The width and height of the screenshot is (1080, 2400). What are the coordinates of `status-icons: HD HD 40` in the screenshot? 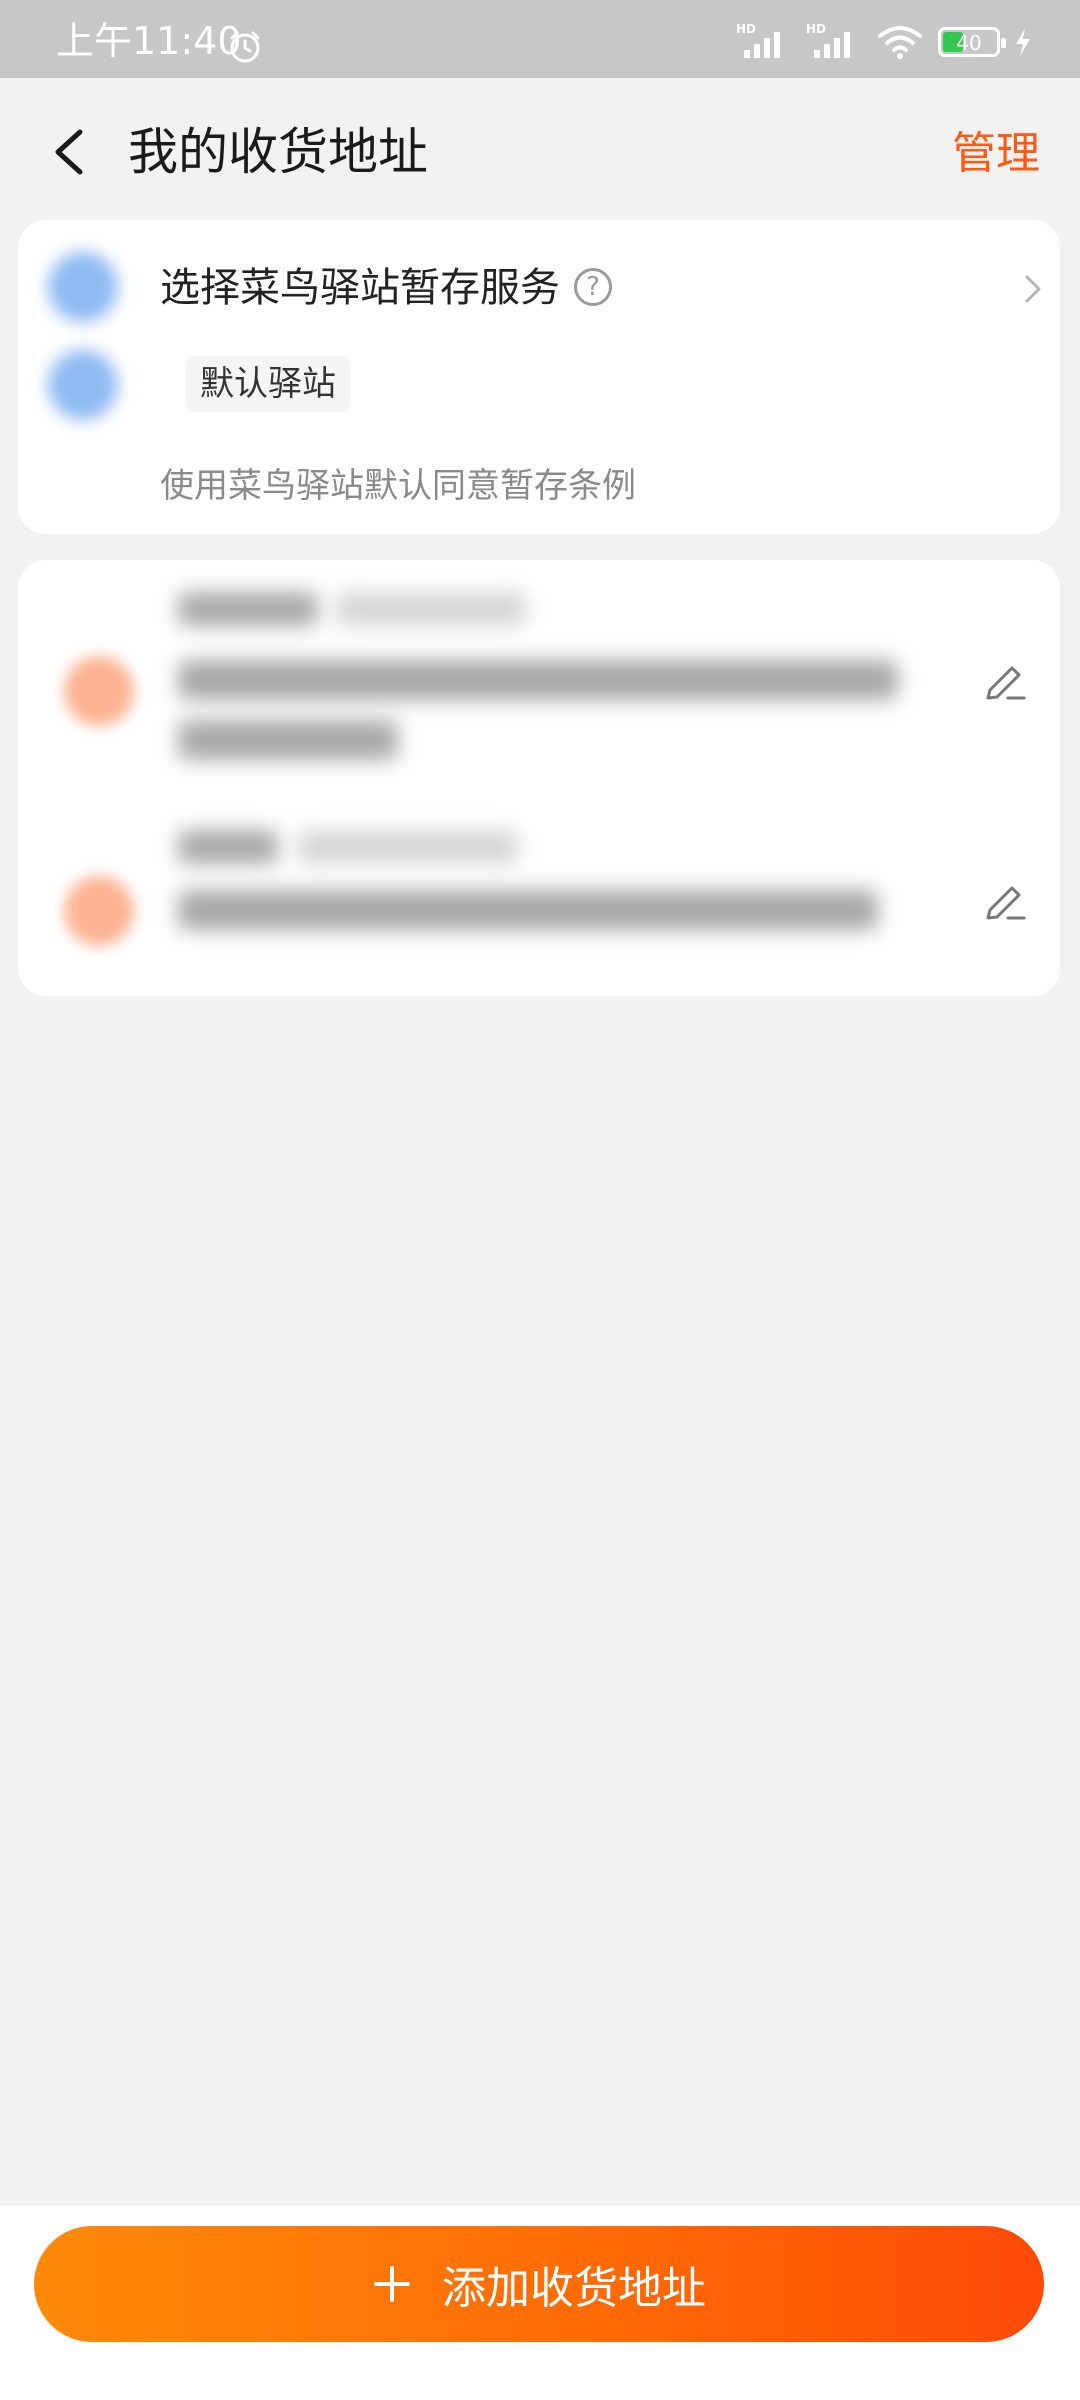 It's located at (884, 42).